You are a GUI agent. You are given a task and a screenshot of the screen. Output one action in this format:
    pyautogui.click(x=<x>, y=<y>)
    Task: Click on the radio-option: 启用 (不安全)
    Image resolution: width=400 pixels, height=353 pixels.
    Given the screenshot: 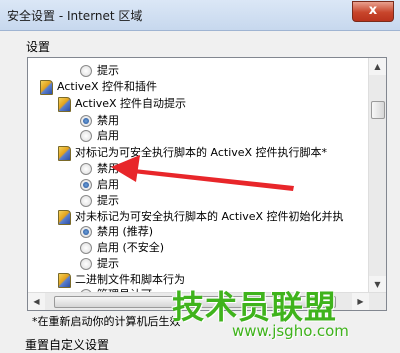 What is the action you would take?
    pyautogui.click(x=193, y=248)
    